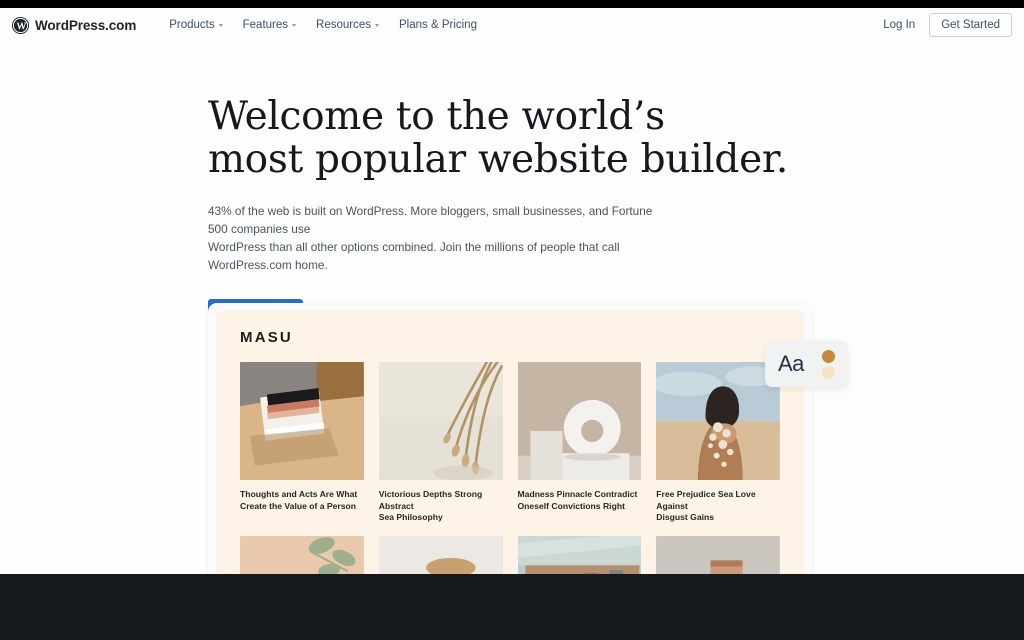 The height and width of the screenshot is (640, 1024). I want to click on nav-item-plans-and-pricing: Plans & Pricing, so click(438, 25).